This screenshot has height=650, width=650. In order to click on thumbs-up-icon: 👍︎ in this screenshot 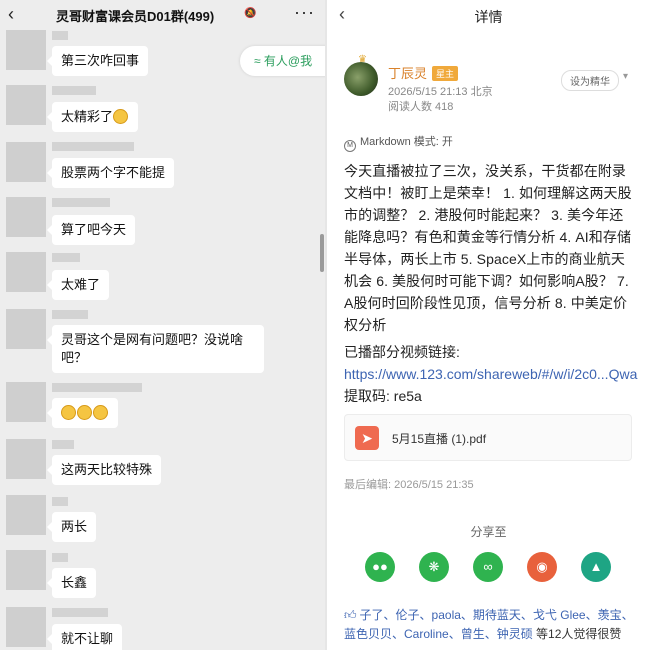, I will do `click(350, 615)`.